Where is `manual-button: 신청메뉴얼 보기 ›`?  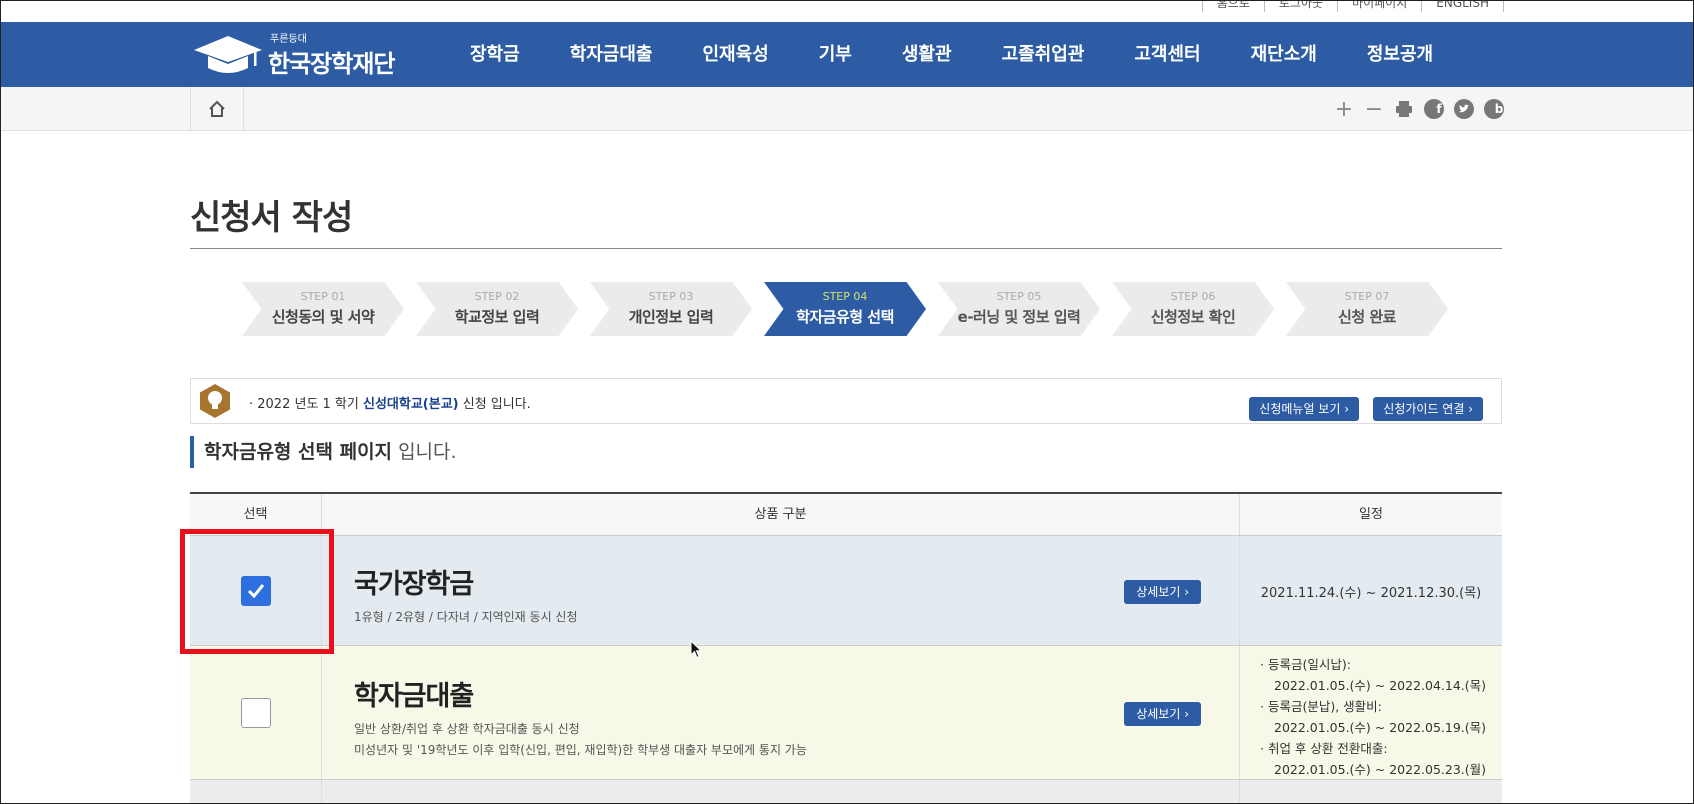
manual-button: 신청메뉴얼 보기 › is located at coordinates (1304, 409).